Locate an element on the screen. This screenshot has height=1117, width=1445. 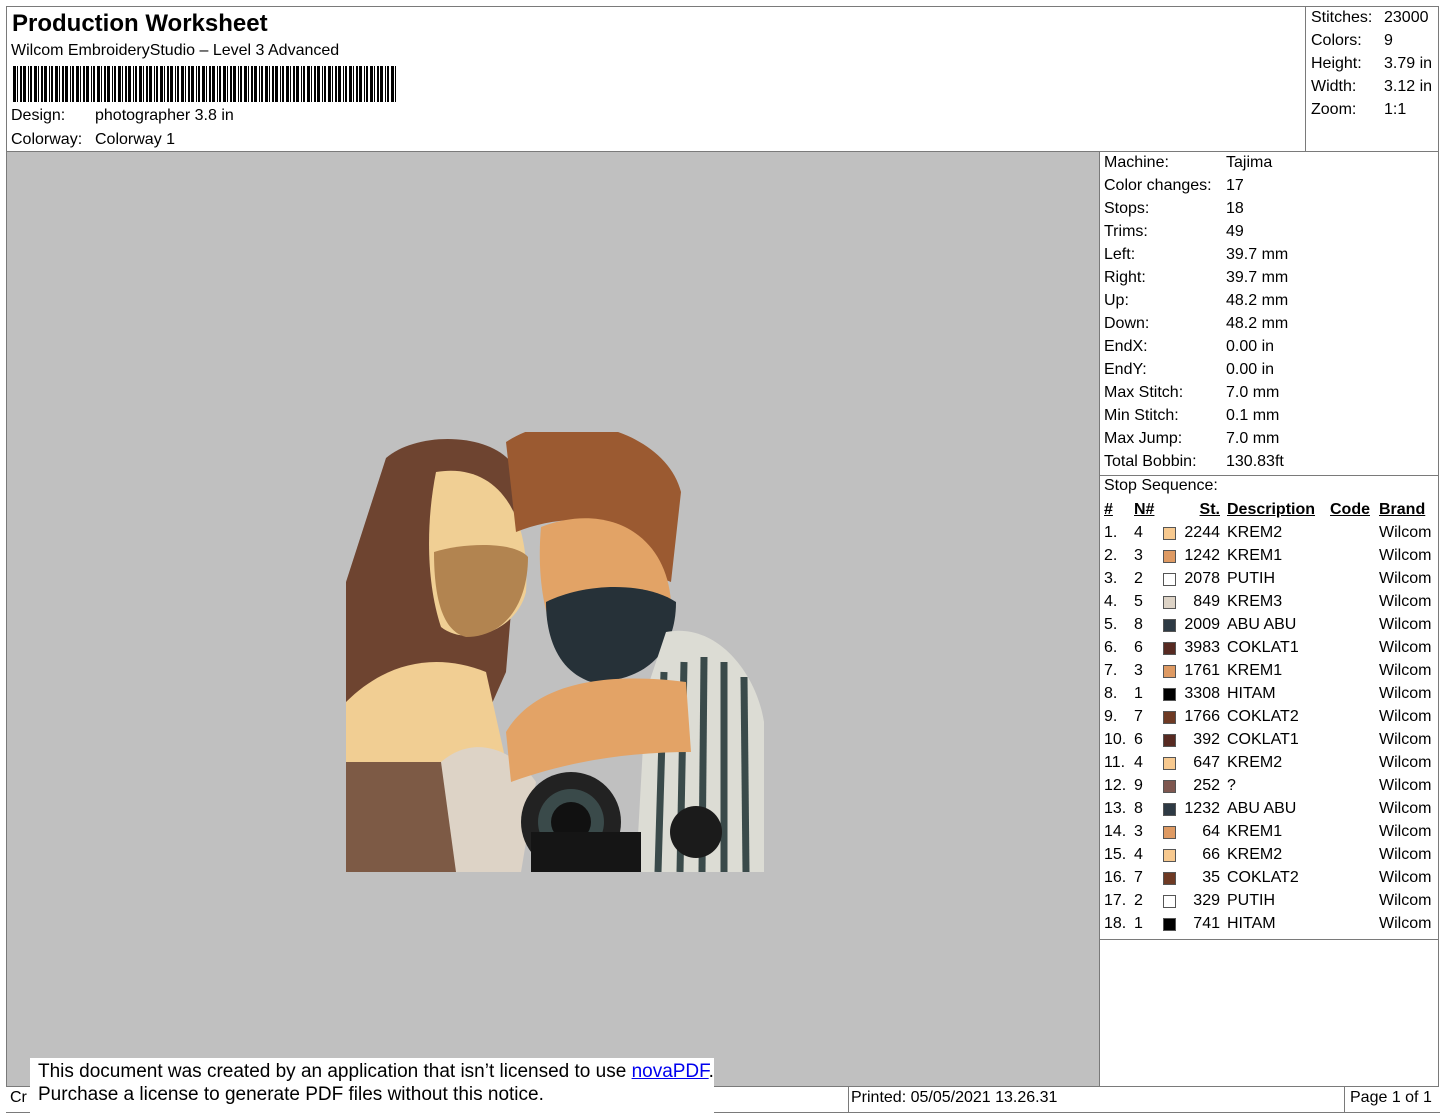
stop-sequence-row: 3. 2 2078 PUTIH Wilcom is located at coordinates (1270, 580).